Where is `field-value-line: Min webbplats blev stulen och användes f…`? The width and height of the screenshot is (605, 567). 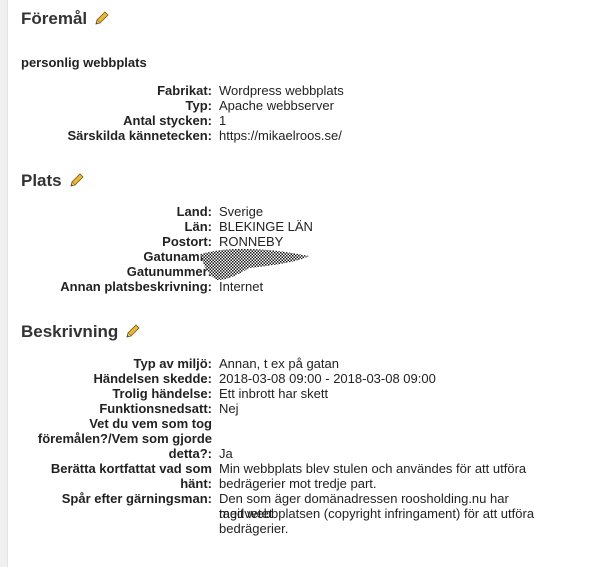 field-value-line: Min webbplats blev stulen och användes f… is located at coordinates (373, 468).